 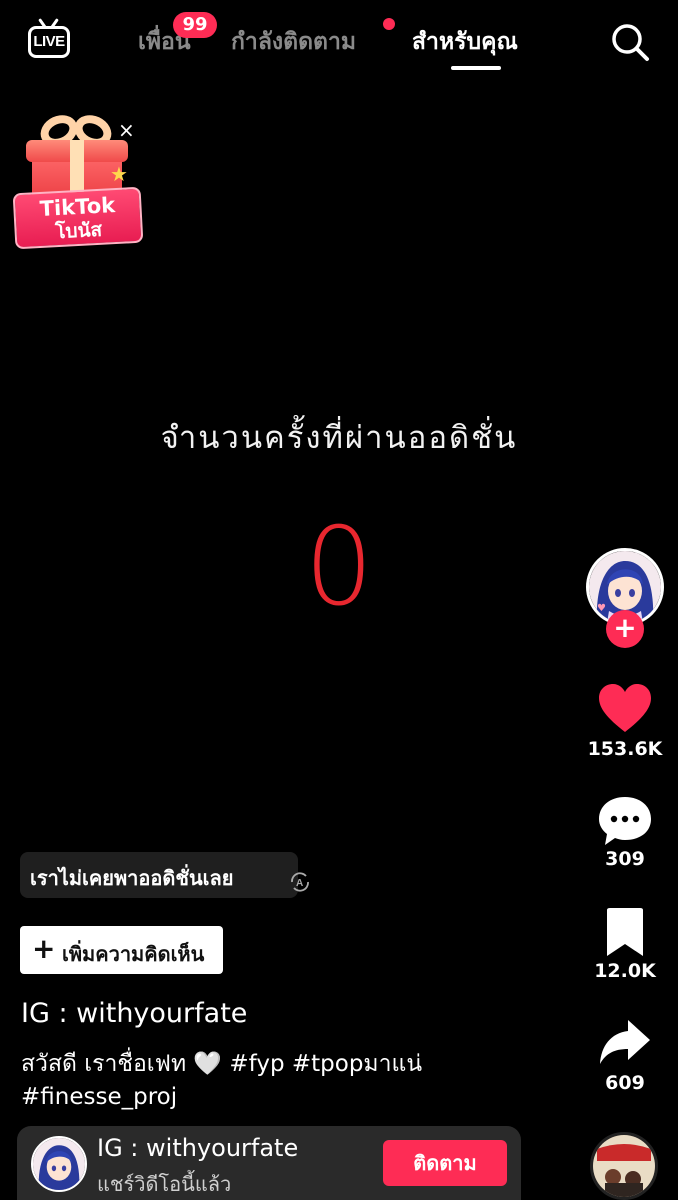 What do you see at coordinates (339, 567) in the screenshot?
I see `video-counter: 0` at bounding box center [339, 567].